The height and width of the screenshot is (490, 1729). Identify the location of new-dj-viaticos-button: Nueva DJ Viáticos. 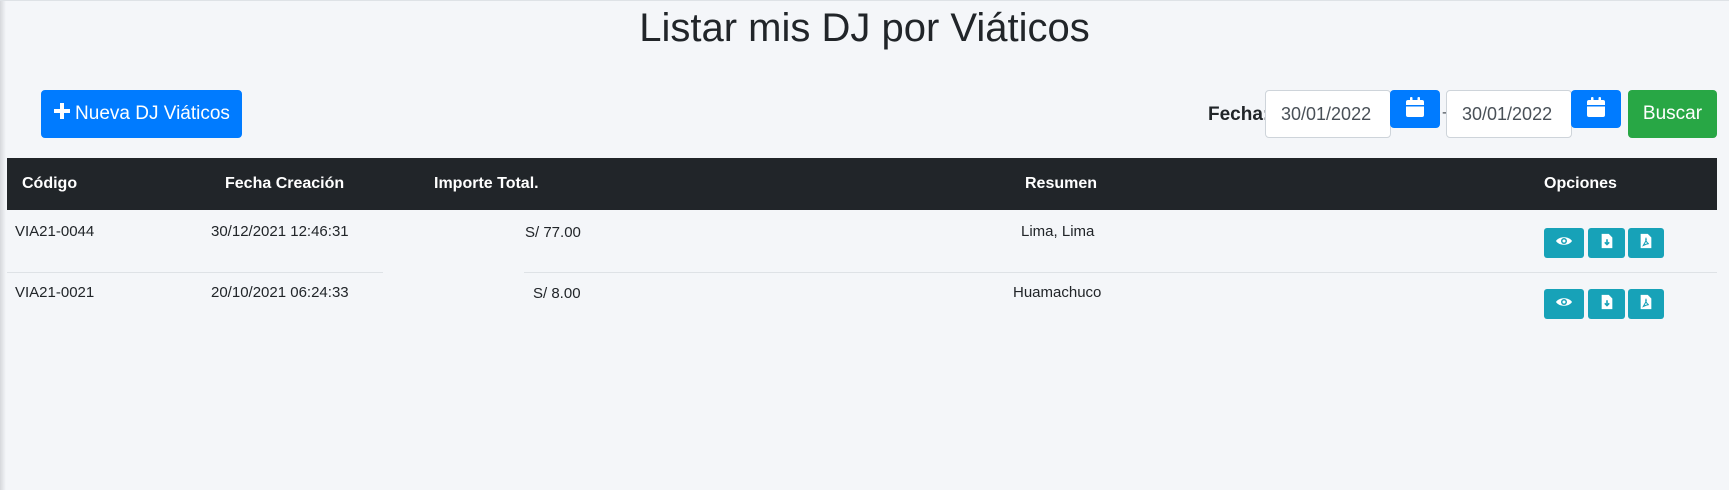
(141, 114).